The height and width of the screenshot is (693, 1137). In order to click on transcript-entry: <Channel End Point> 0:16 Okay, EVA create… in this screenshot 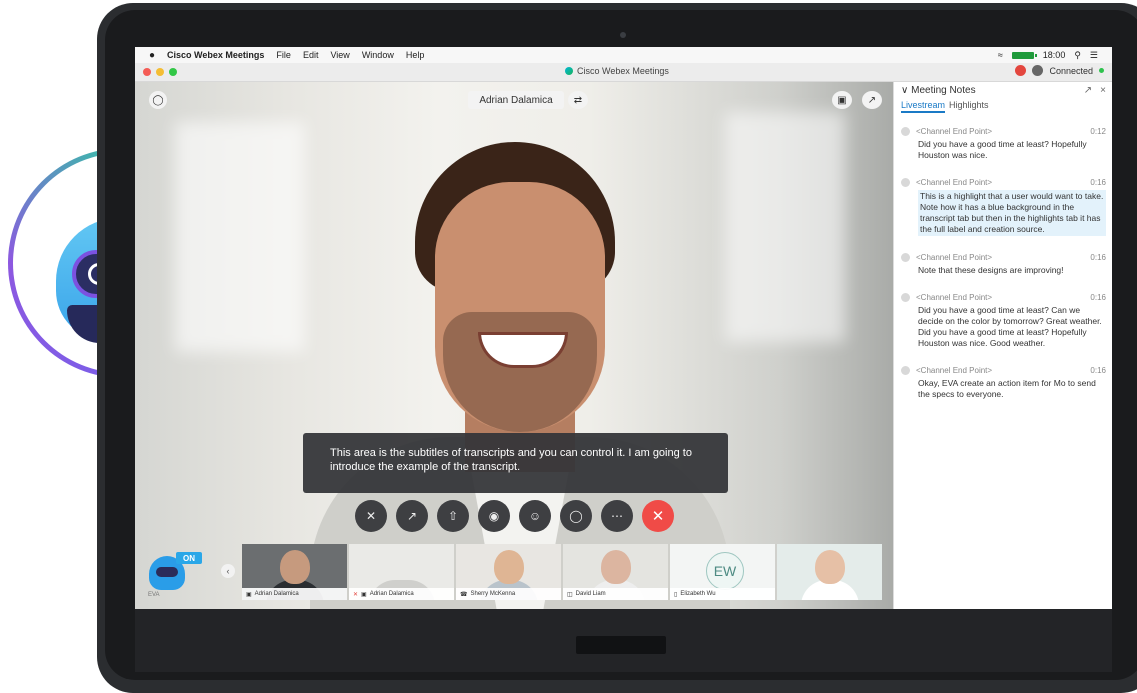, I will do `click(1003, 383)`.